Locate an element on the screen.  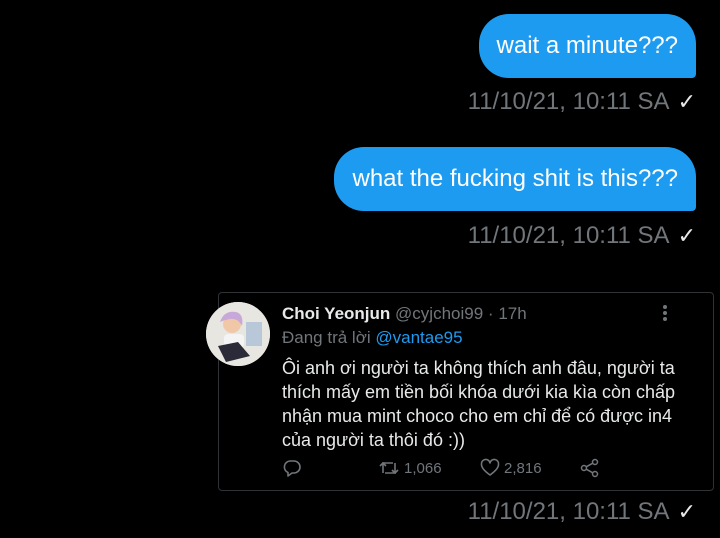
replying-to: Đang trả lời @vantae95 is located at coordinates (372, 338).